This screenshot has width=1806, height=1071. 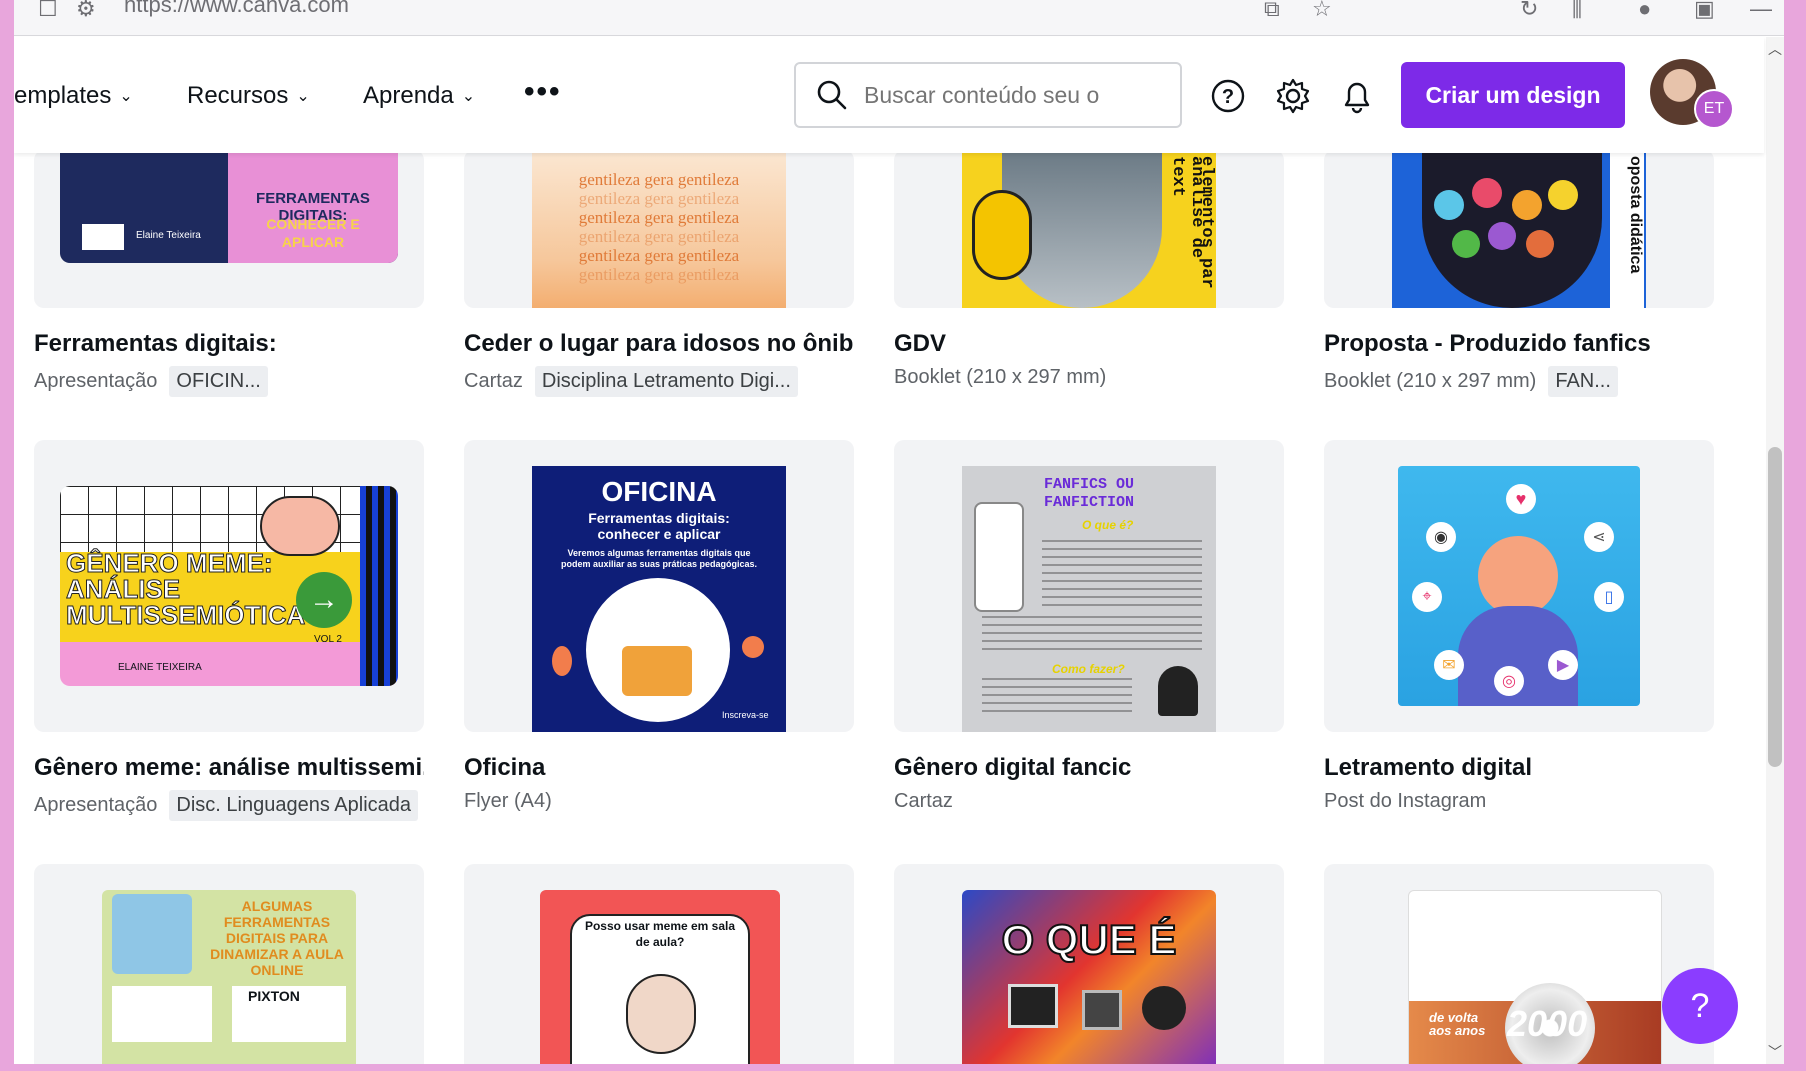 I want to click on folder-tag: Disc. Linguagens Aplicada, so click(x=294, y=805).